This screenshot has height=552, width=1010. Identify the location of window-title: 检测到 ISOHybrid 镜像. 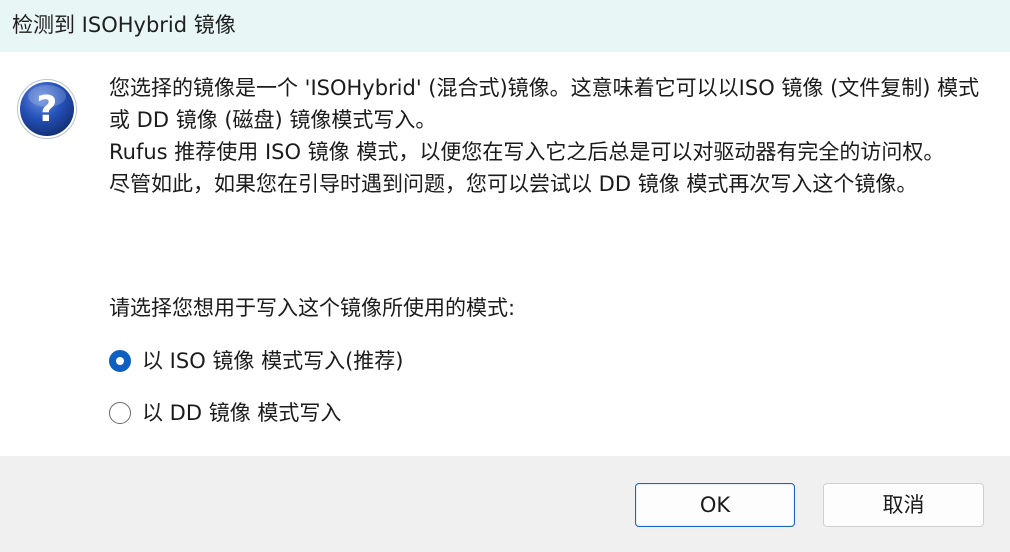
(124, 25).